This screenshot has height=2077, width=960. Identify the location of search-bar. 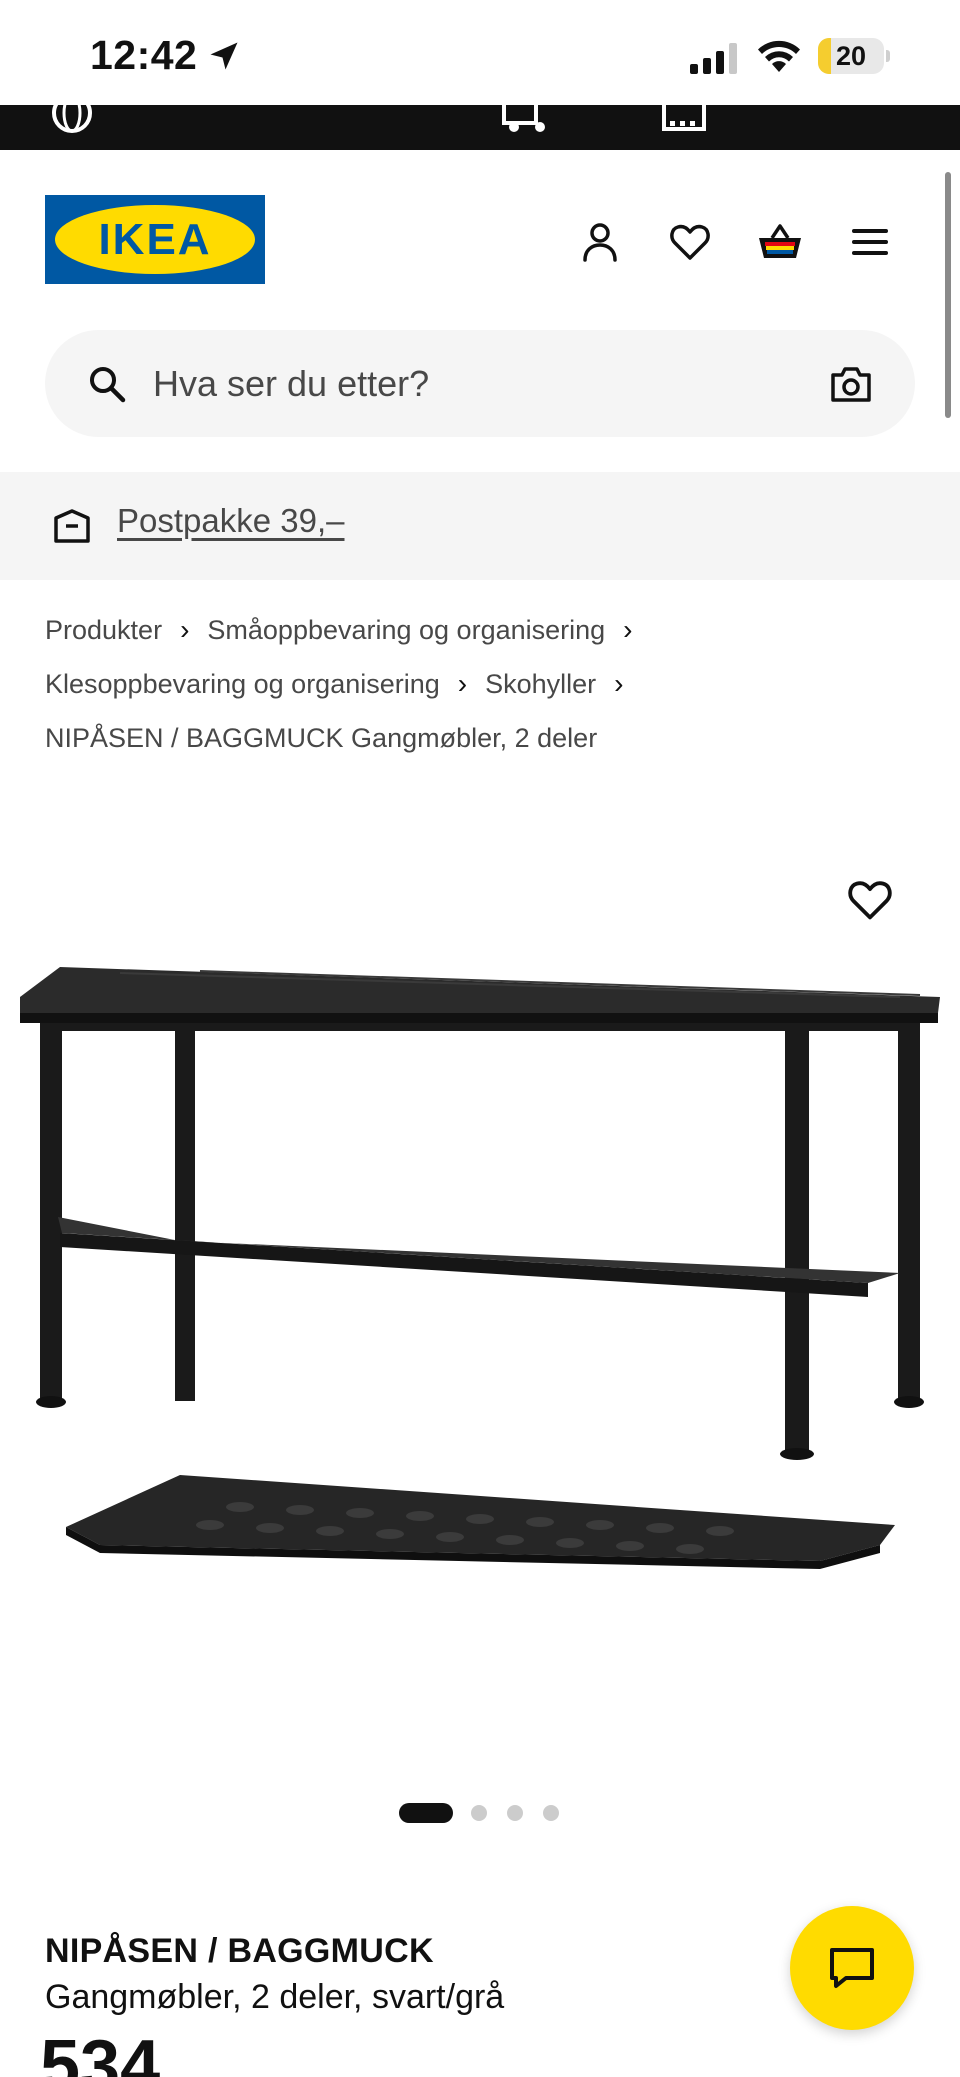
(480, 383).